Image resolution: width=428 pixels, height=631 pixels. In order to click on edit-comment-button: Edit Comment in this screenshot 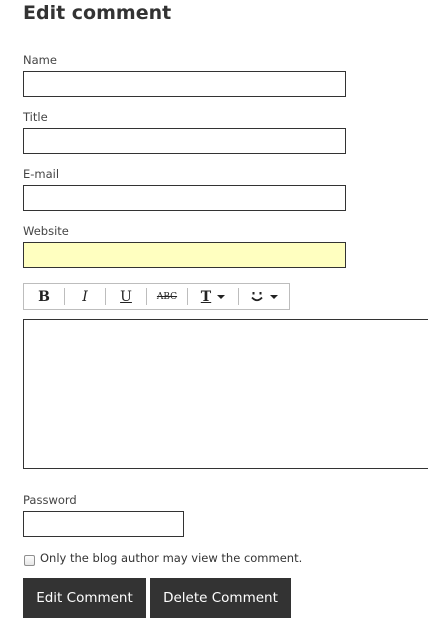, I will do `click(84, 598)`.